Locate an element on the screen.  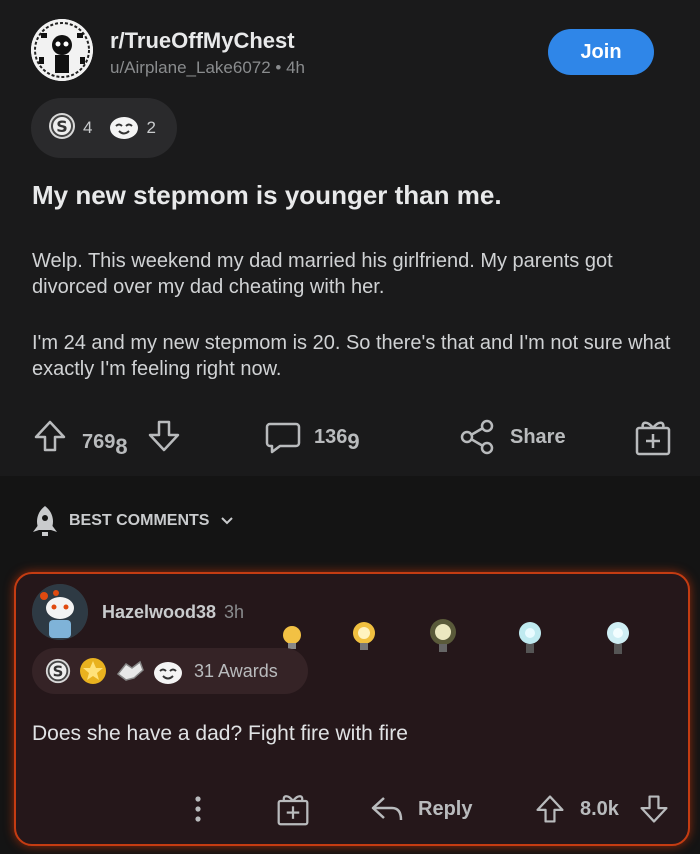
join-button: Join is located at coordinates (601, 52).